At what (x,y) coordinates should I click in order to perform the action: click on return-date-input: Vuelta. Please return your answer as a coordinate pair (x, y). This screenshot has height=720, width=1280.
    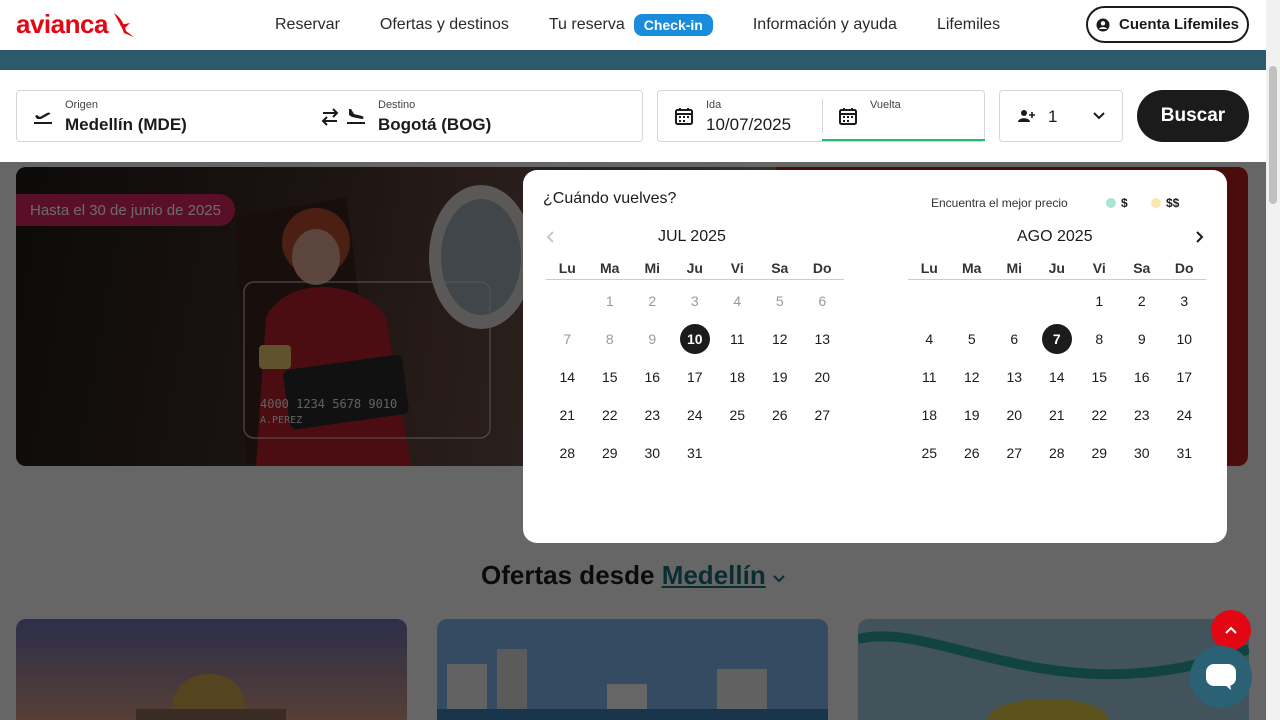
    Looking at the image, I should click on (903, 116).